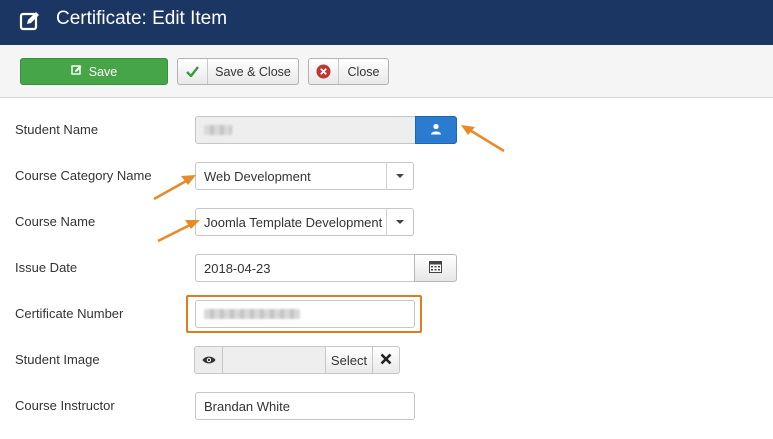 Image resolution: width=773 pixels, height=439 pixels. I want to click on select-image-button: Select, so click(349, 360).